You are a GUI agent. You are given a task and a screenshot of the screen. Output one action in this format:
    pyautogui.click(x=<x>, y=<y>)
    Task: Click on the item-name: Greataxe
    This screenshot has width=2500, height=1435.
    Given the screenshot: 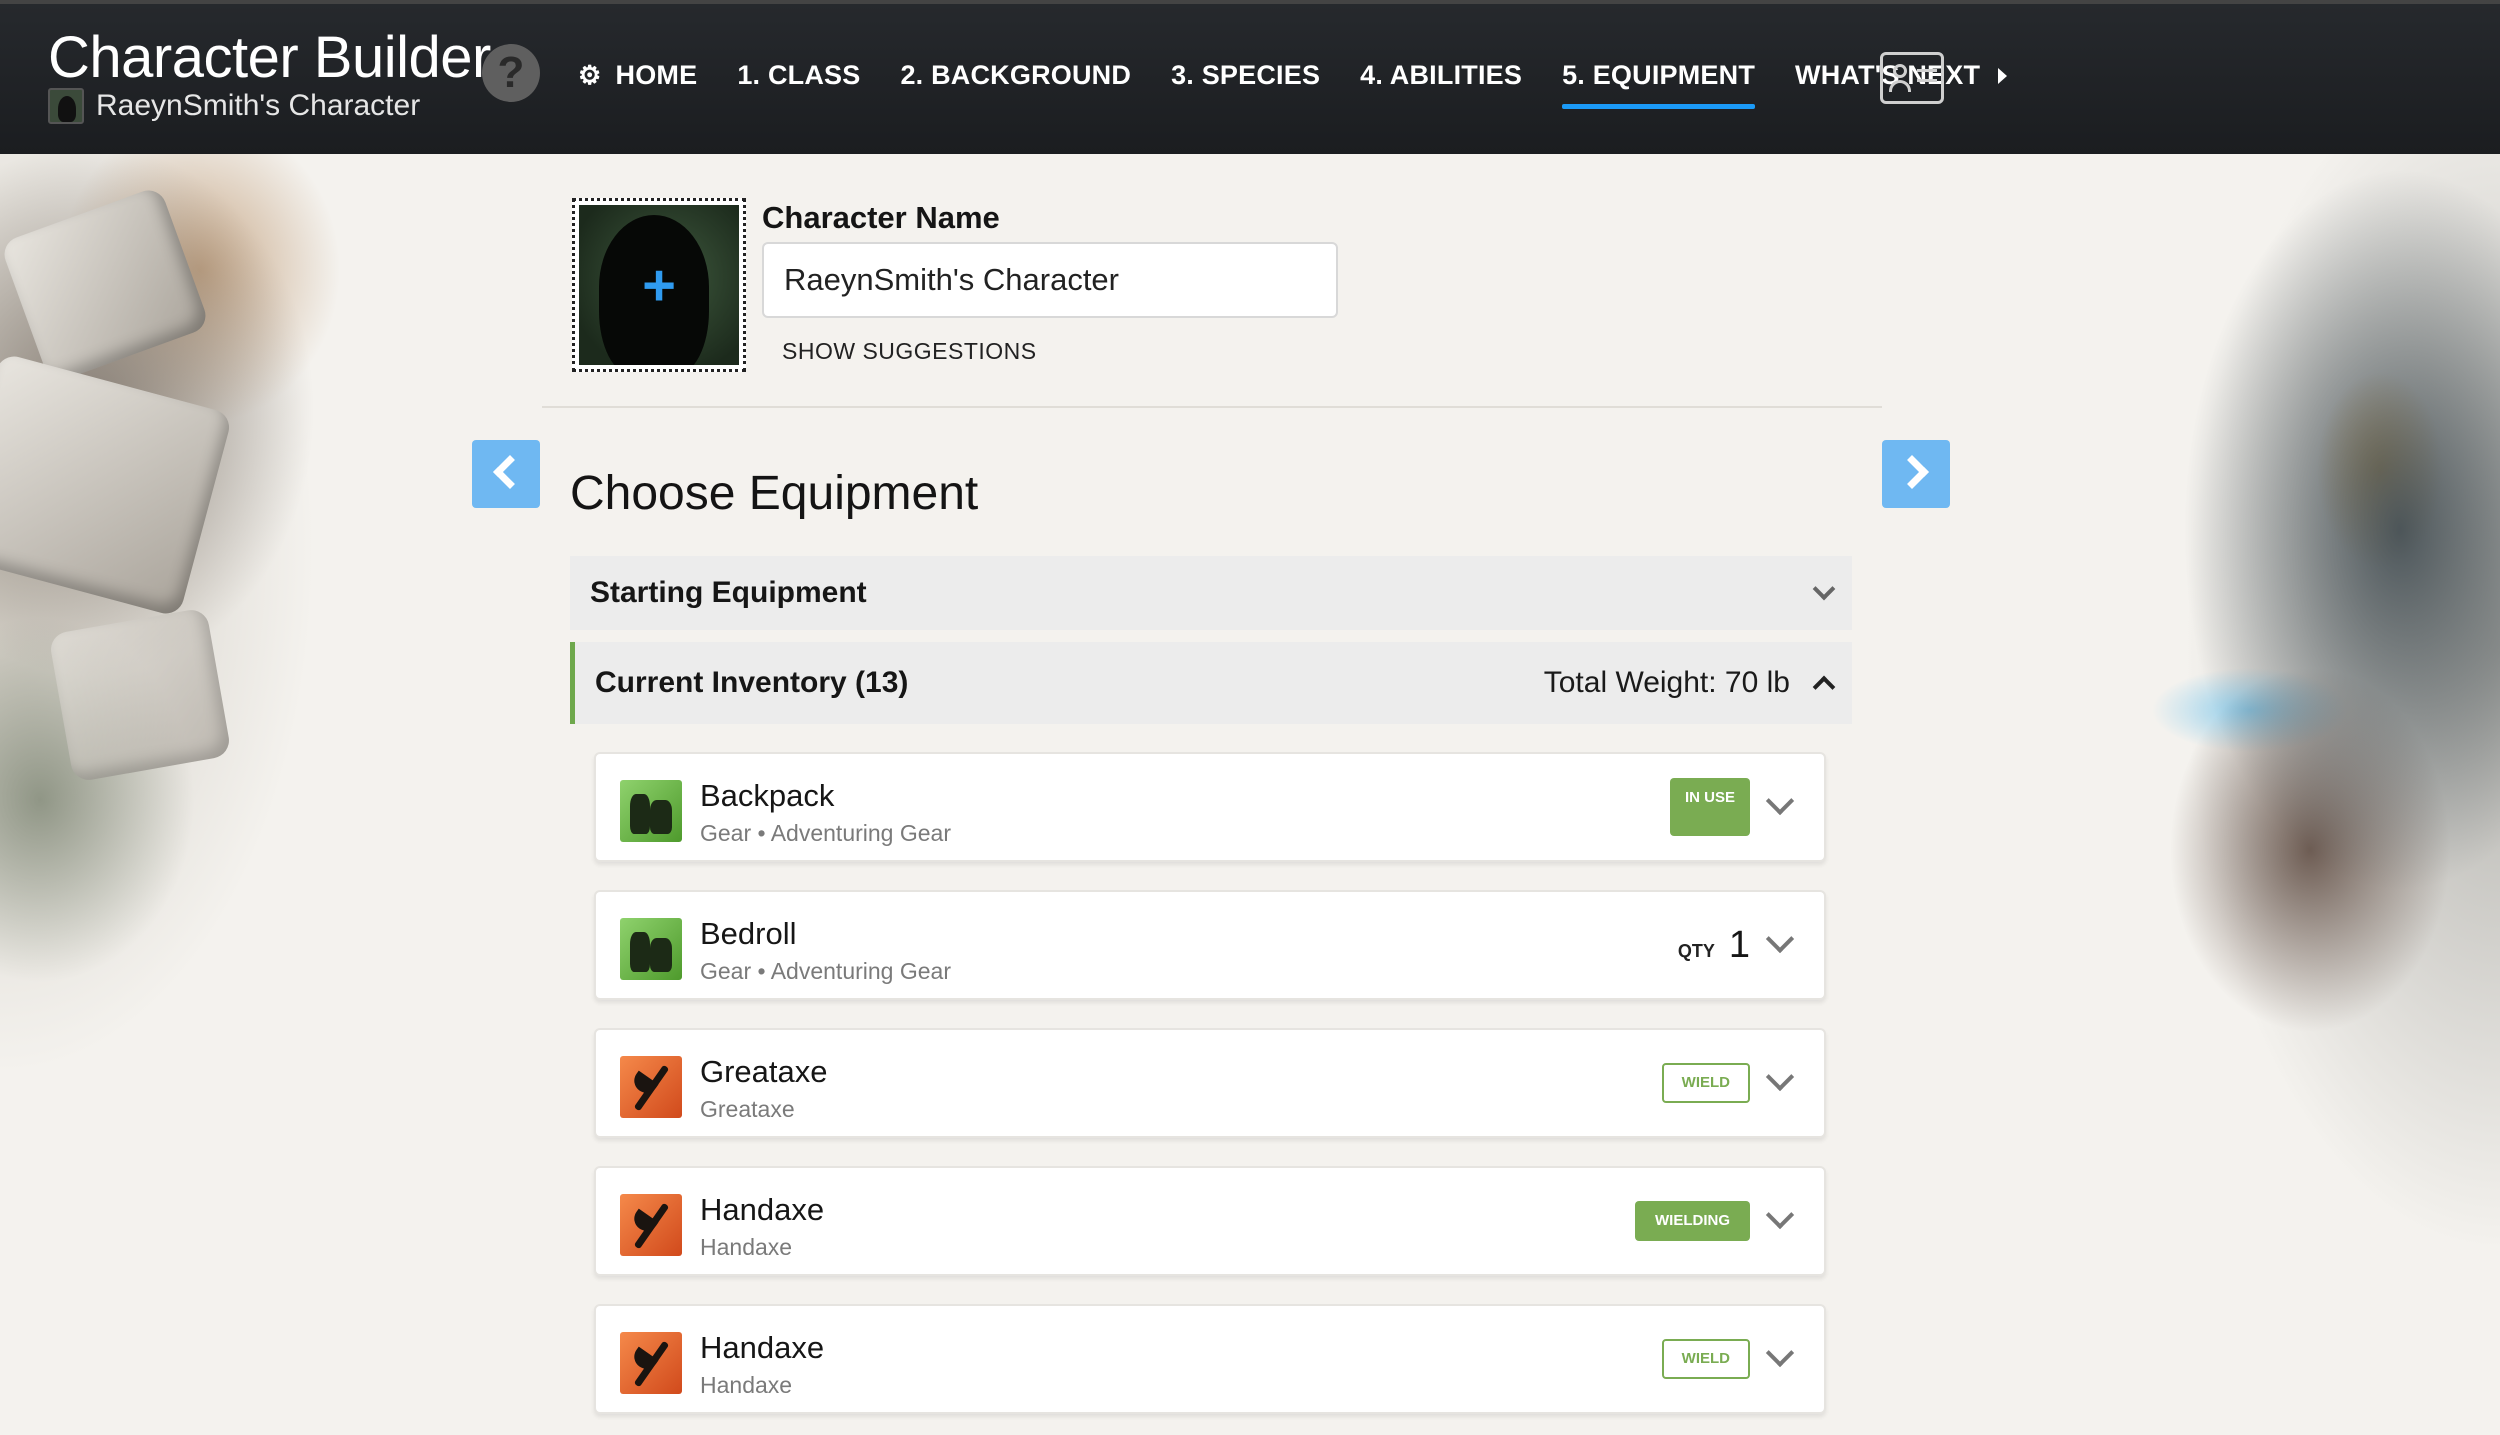 What is the action you would take?
    pyautogui.click(x=764, y=1071)
    